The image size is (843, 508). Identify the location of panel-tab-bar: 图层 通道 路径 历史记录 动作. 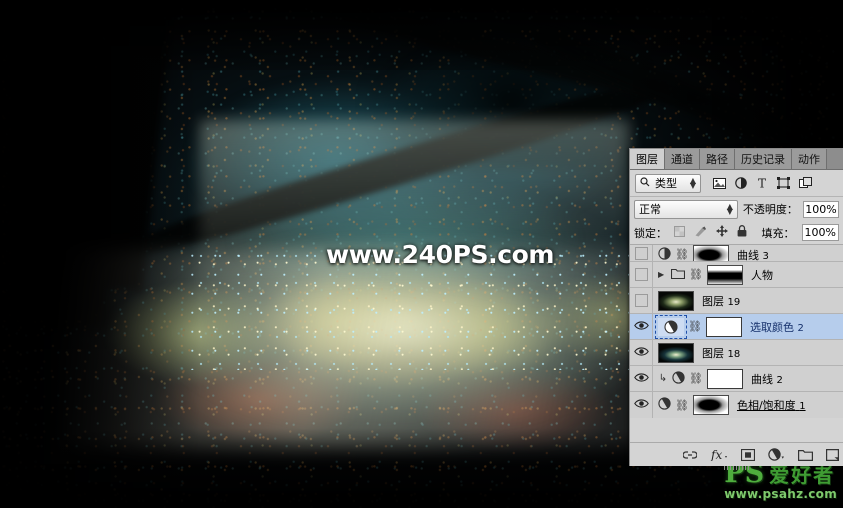
(736, 159).